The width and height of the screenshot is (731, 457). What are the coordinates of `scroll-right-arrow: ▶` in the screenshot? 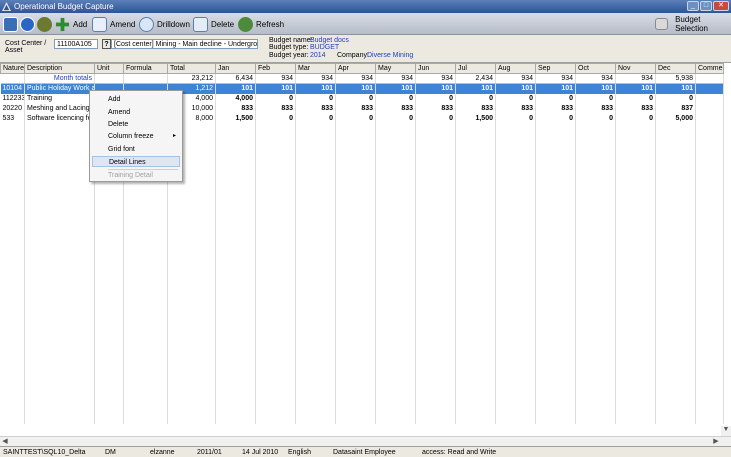 It's located at (716, 442).